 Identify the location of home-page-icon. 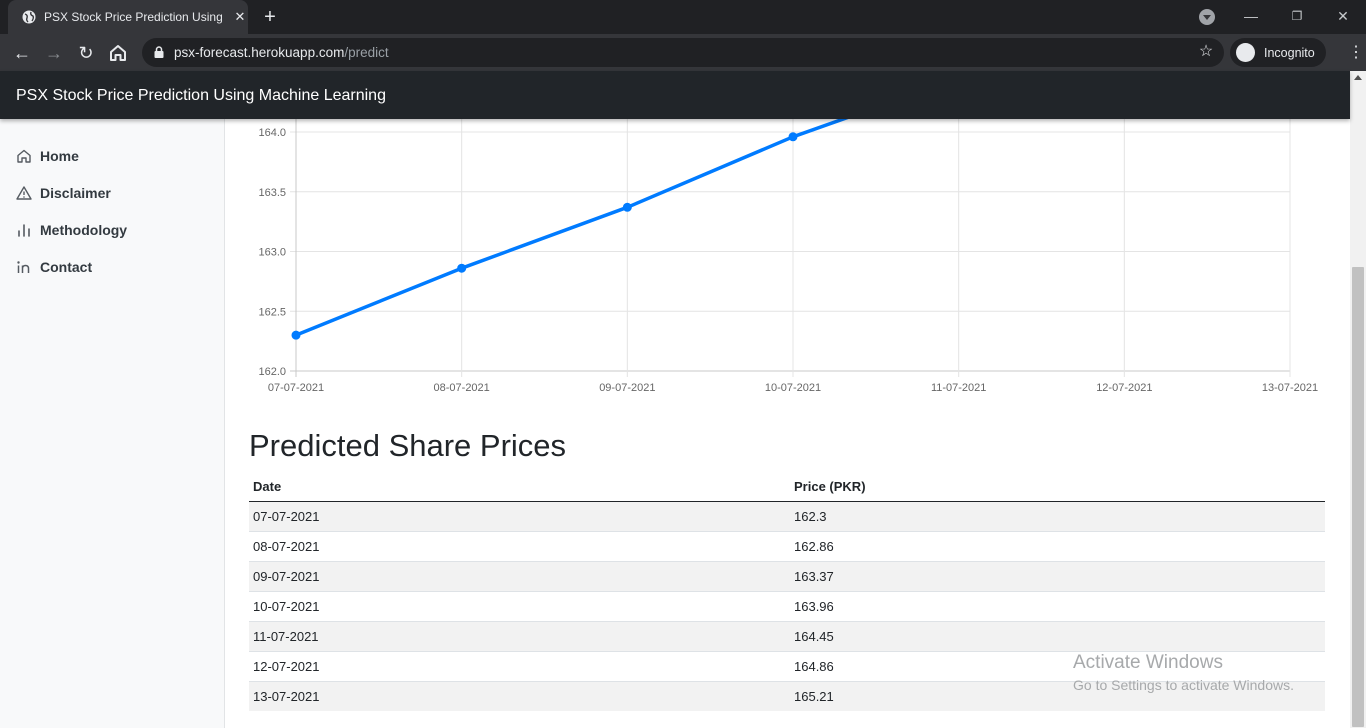
(118, 53).